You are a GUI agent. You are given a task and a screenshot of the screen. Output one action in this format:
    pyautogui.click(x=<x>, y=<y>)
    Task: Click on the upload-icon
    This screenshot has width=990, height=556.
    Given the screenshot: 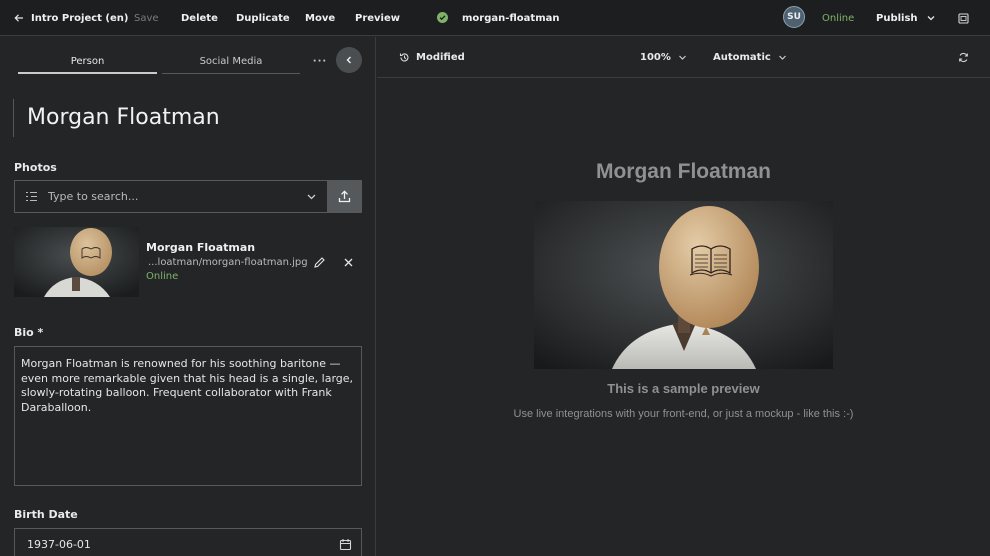 What is the action you would take?
    pyautogui.click(x=344, y=196)
    